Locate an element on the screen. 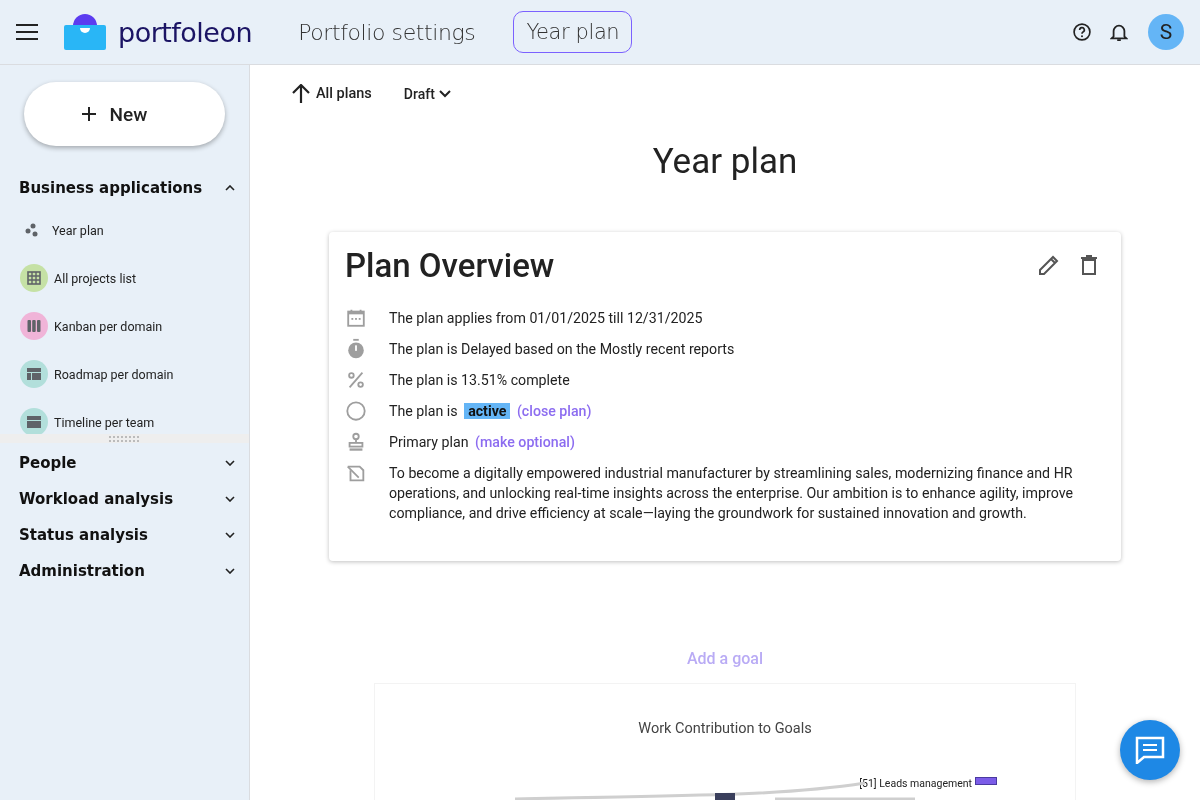 The width and height of the screenshot is (1200, 800). status-dropdown: Draft is located at coordinates (427, 93).